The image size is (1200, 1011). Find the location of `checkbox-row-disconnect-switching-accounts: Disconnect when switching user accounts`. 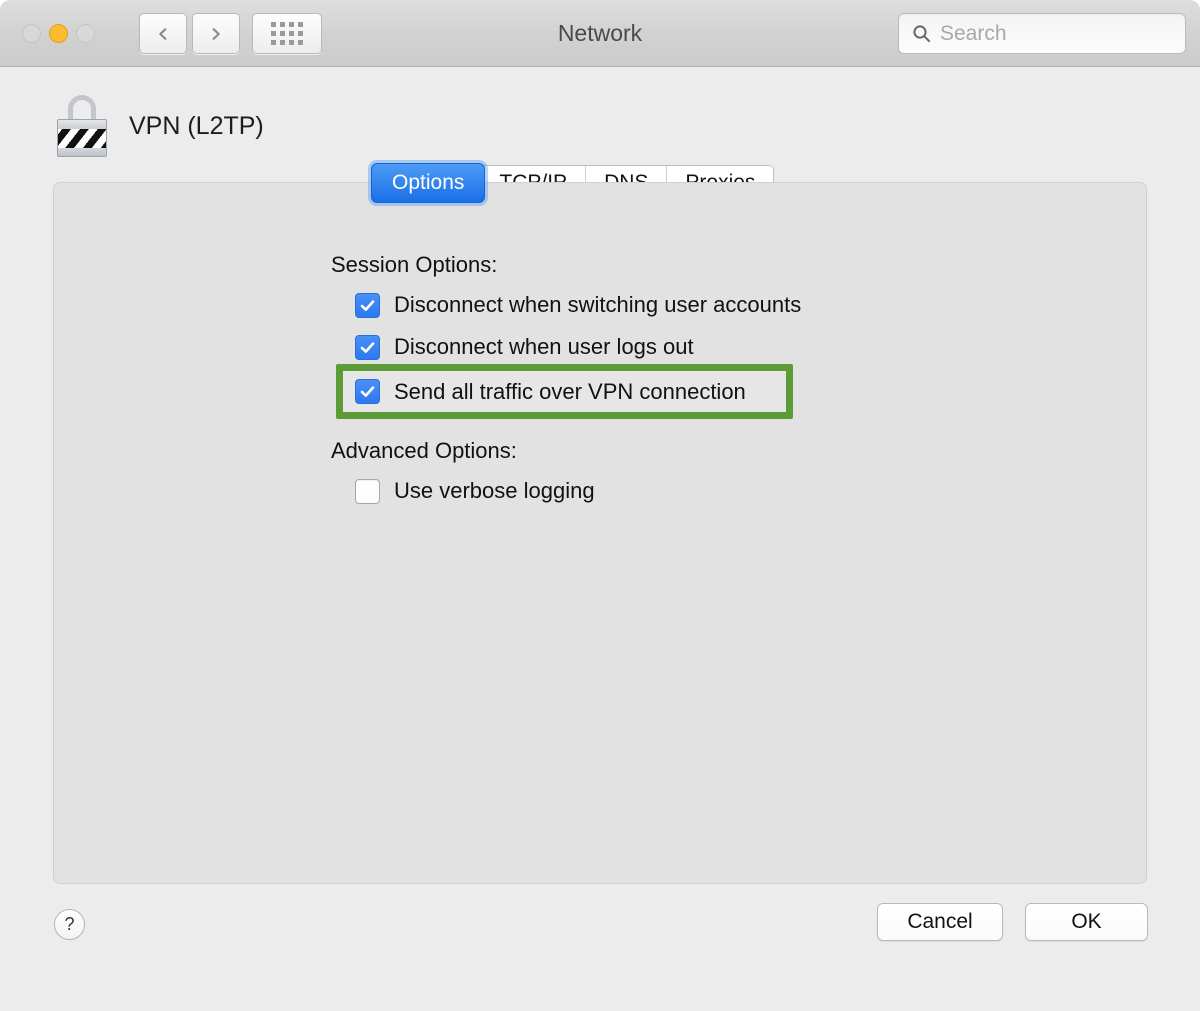

checkbox-row-disconnect-switching-accounts: Disconnect when switching user accounts is located at coordinates (578, 305).